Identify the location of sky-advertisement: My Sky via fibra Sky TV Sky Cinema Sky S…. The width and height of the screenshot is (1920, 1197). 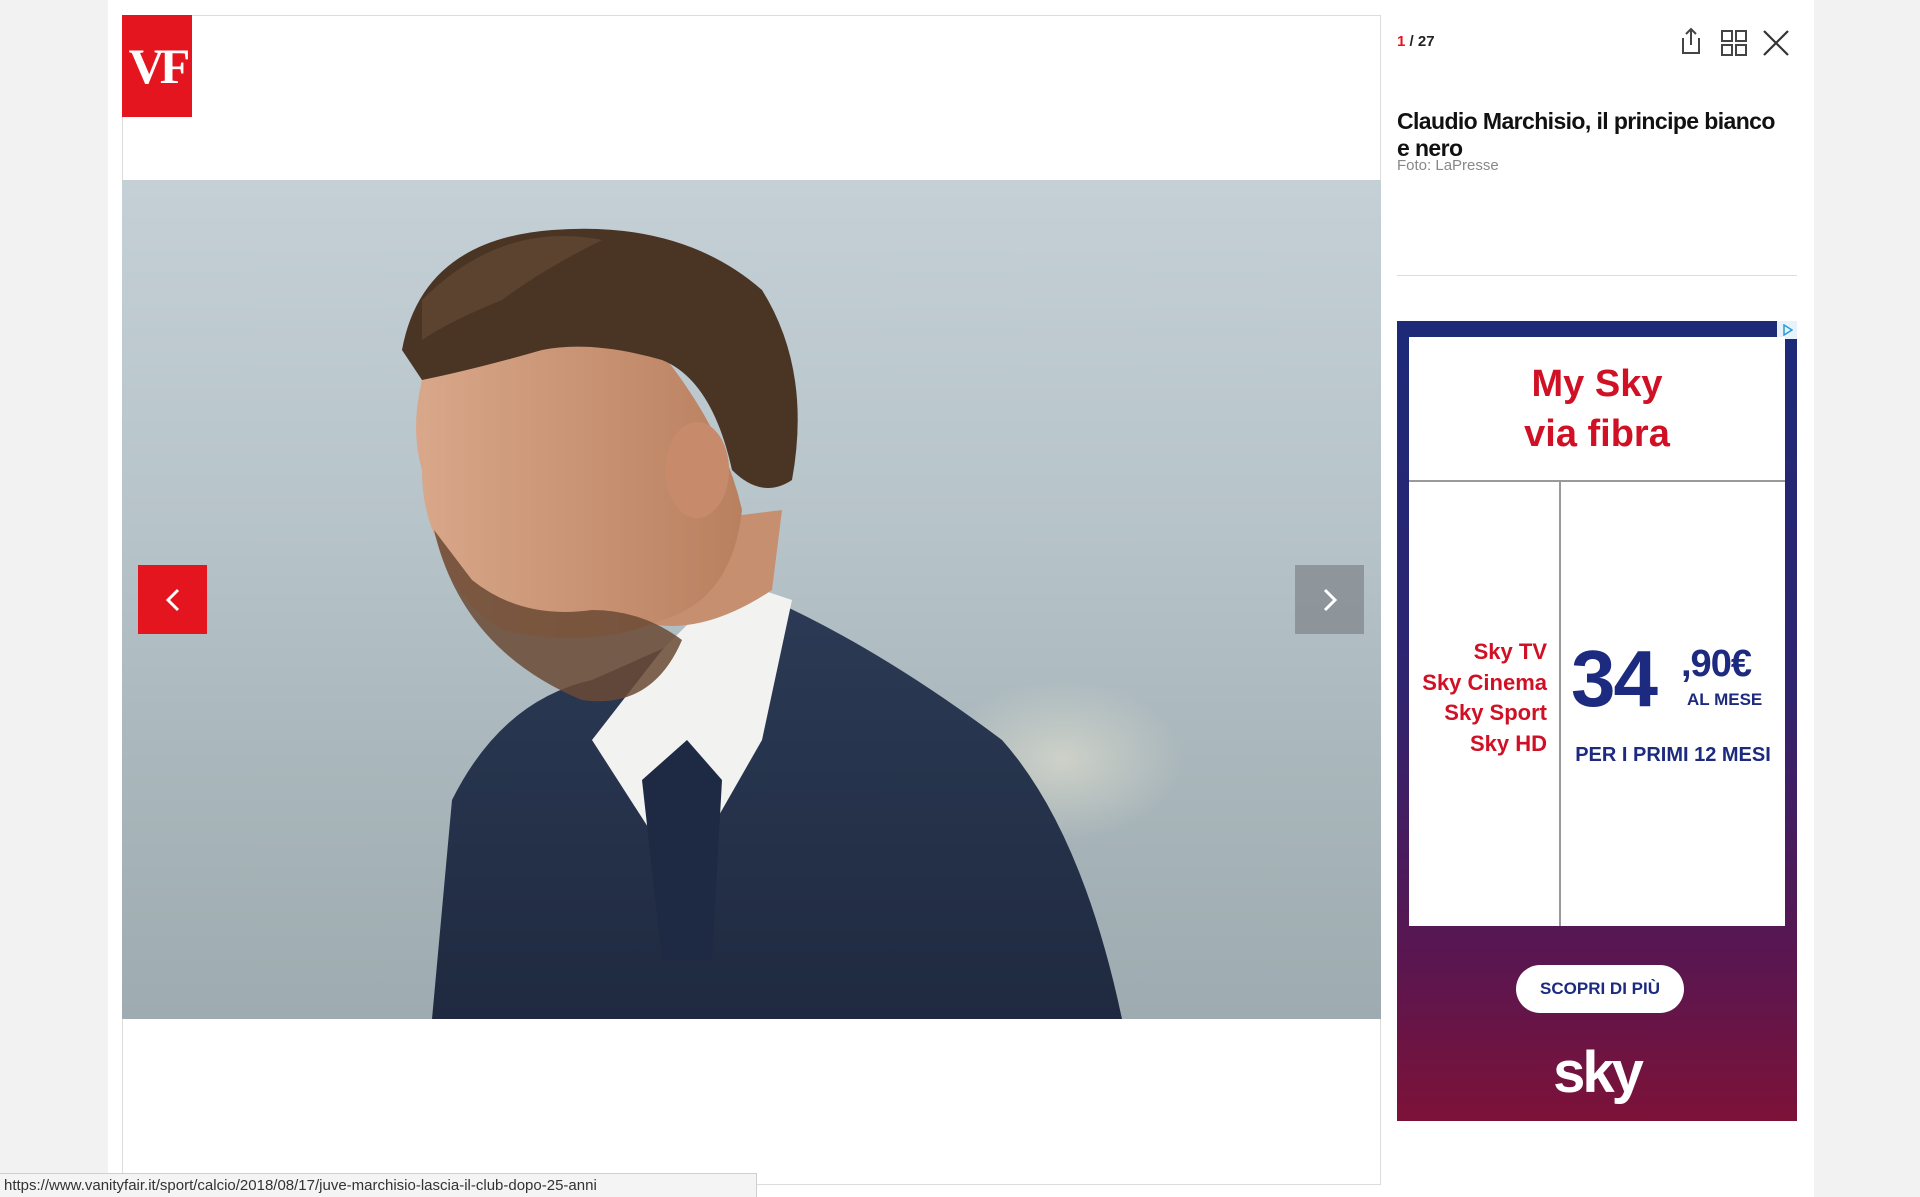
(1597, 721).